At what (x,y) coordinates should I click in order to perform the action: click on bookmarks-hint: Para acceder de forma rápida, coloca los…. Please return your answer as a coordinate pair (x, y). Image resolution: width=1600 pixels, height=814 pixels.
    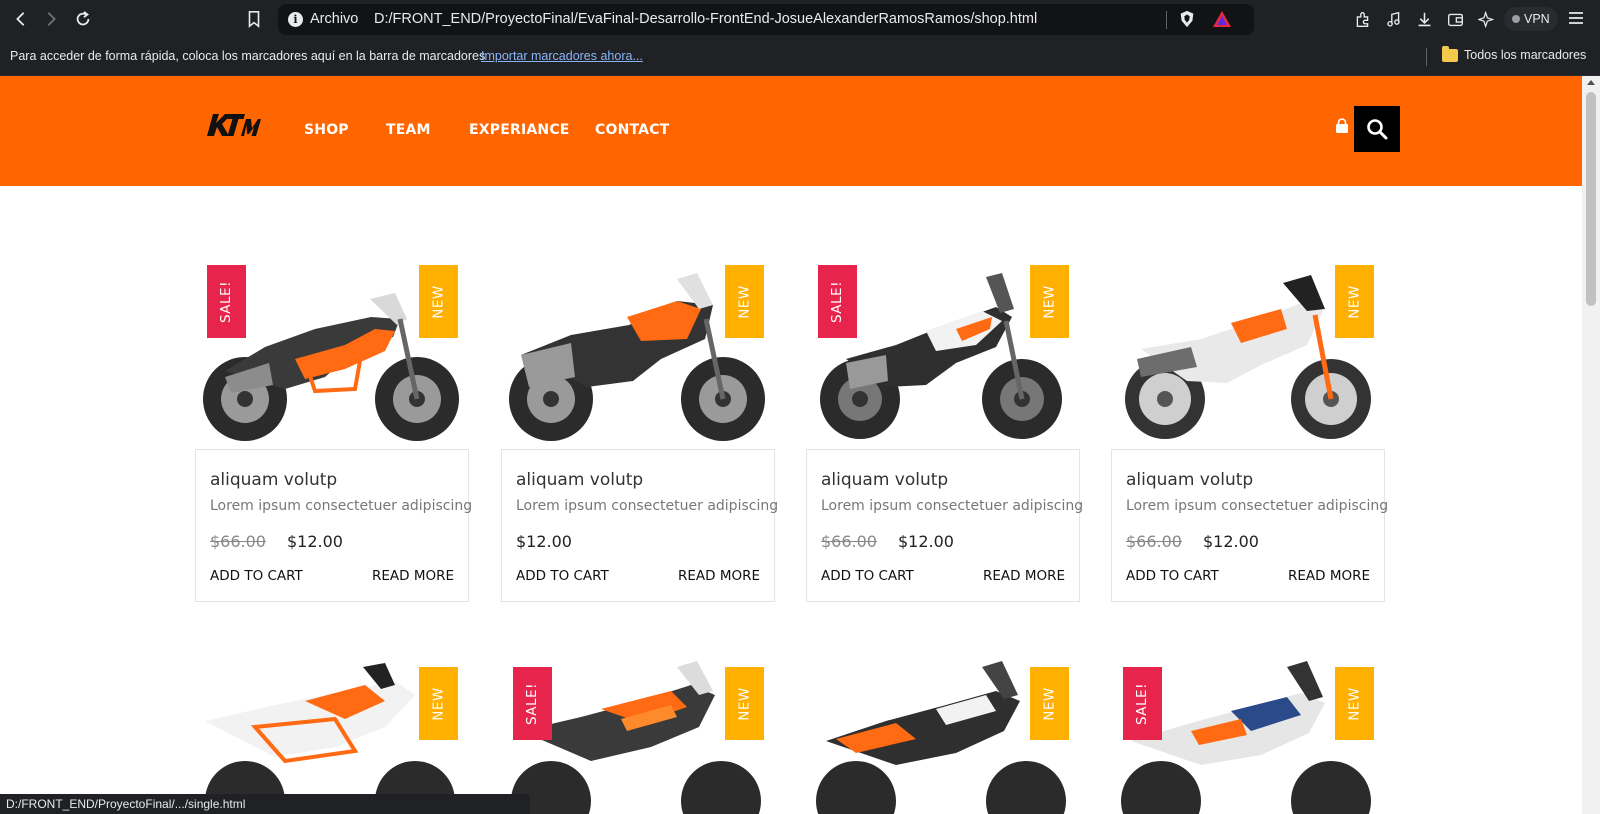
    Looking at the image, I should click on (248, 56).